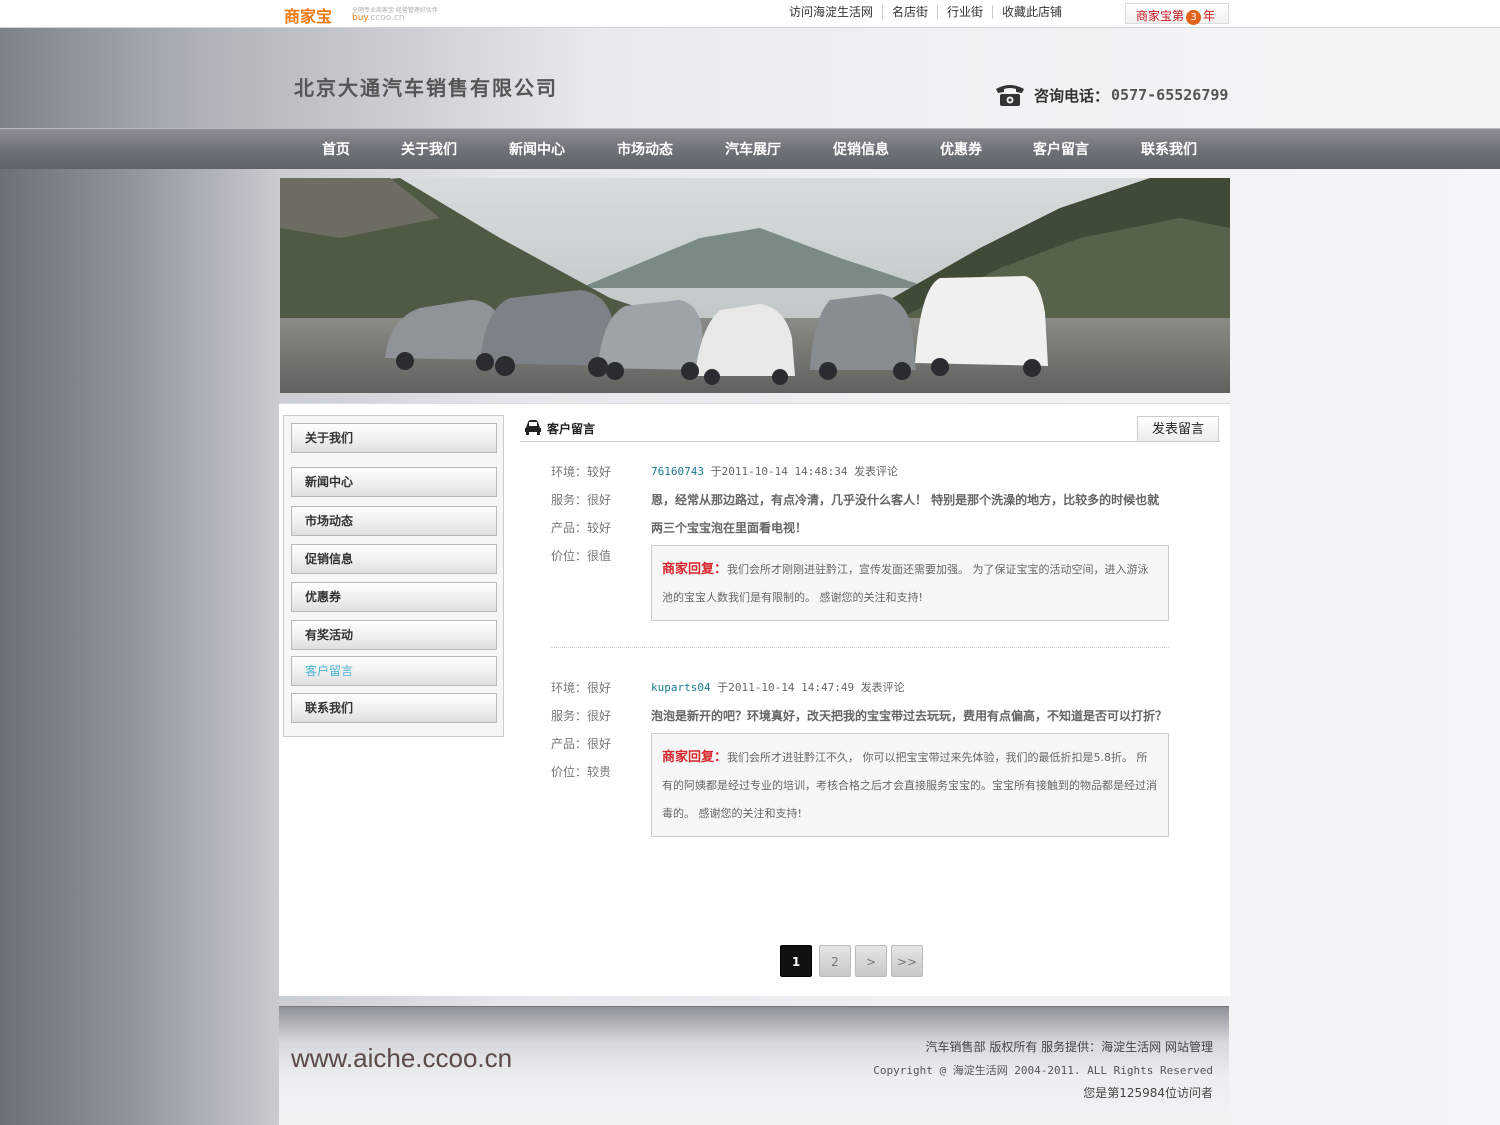  I want to click on footer-site-url: www.aiche.ccoo.cn, so click(402, 1058).